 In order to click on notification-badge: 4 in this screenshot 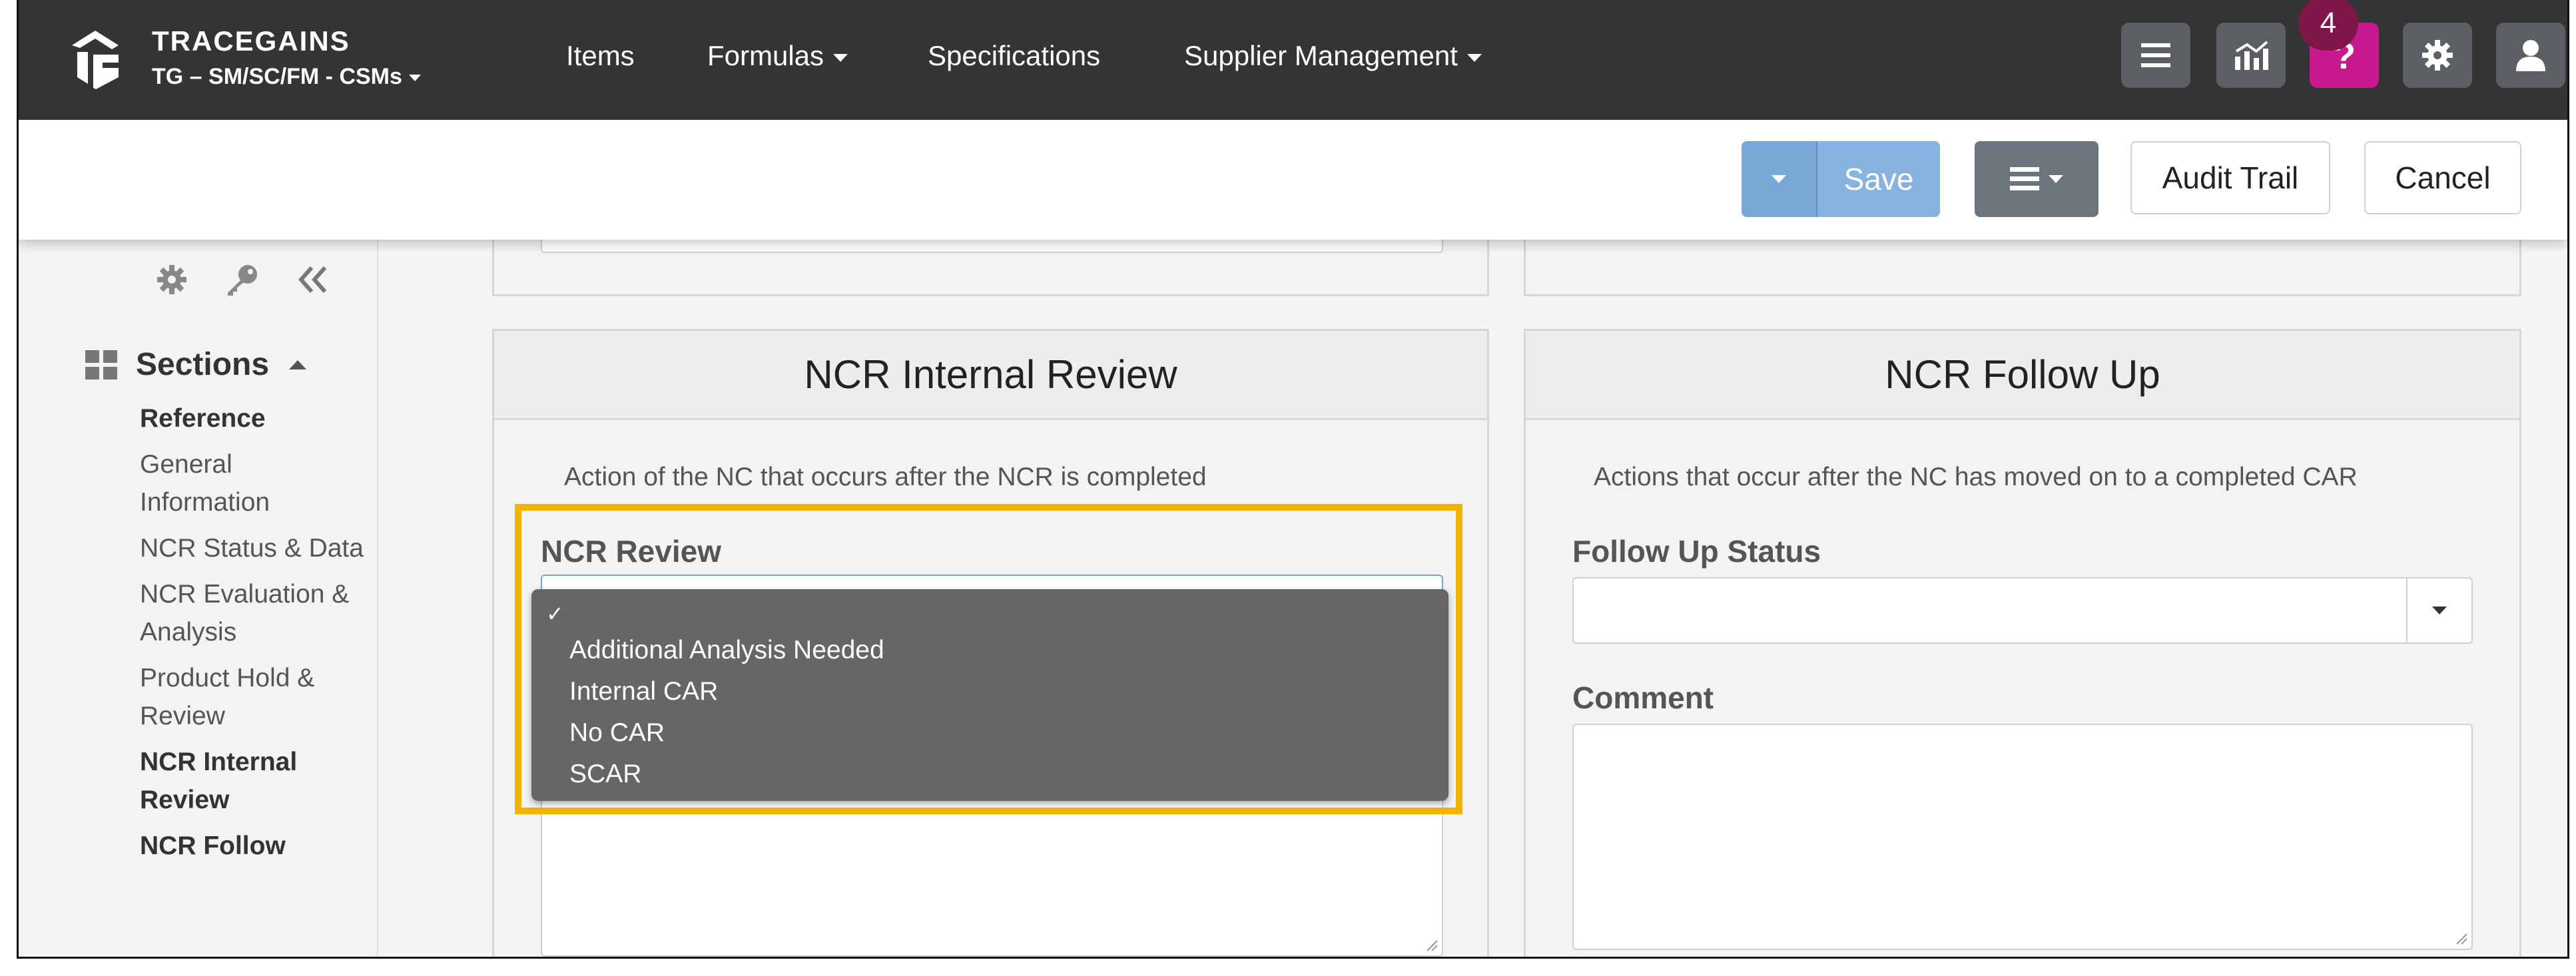, I will do `click(2328, 25)`.